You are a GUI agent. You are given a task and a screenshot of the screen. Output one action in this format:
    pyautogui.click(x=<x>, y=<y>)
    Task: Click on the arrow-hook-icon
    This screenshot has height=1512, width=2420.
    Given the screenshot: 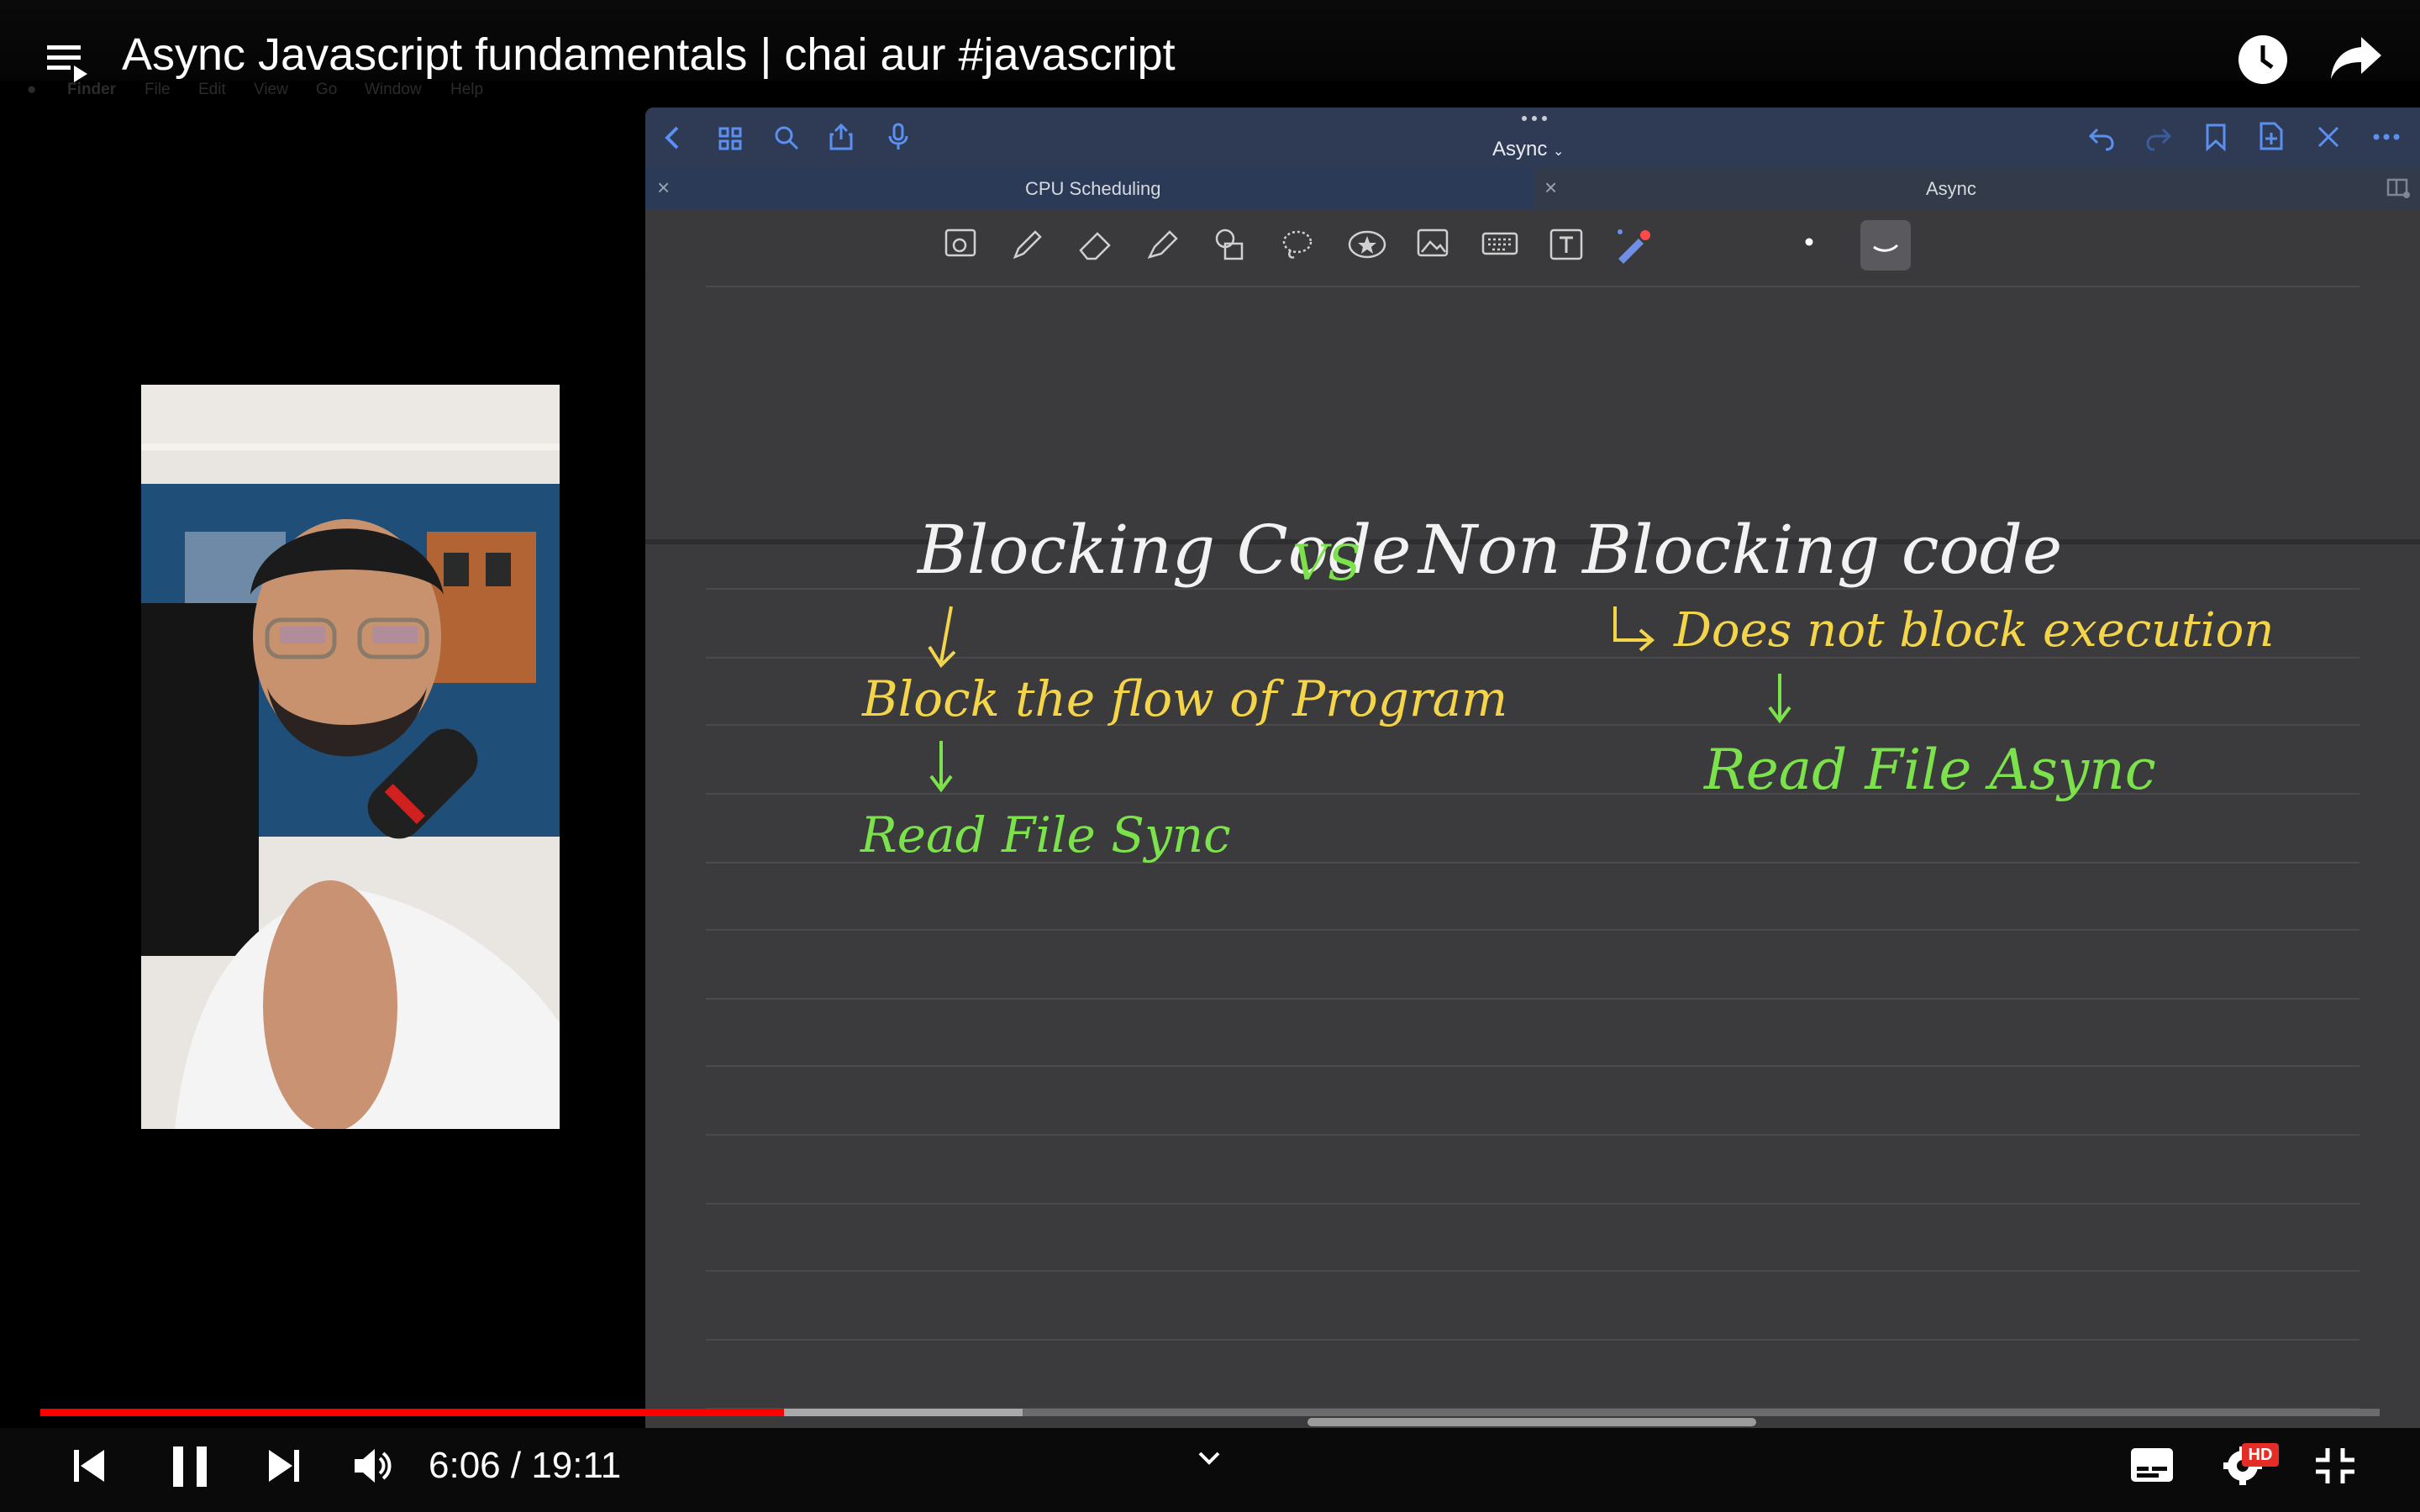 What is the action you would take?
    pyautogui.click(x=1633, y=632)
    